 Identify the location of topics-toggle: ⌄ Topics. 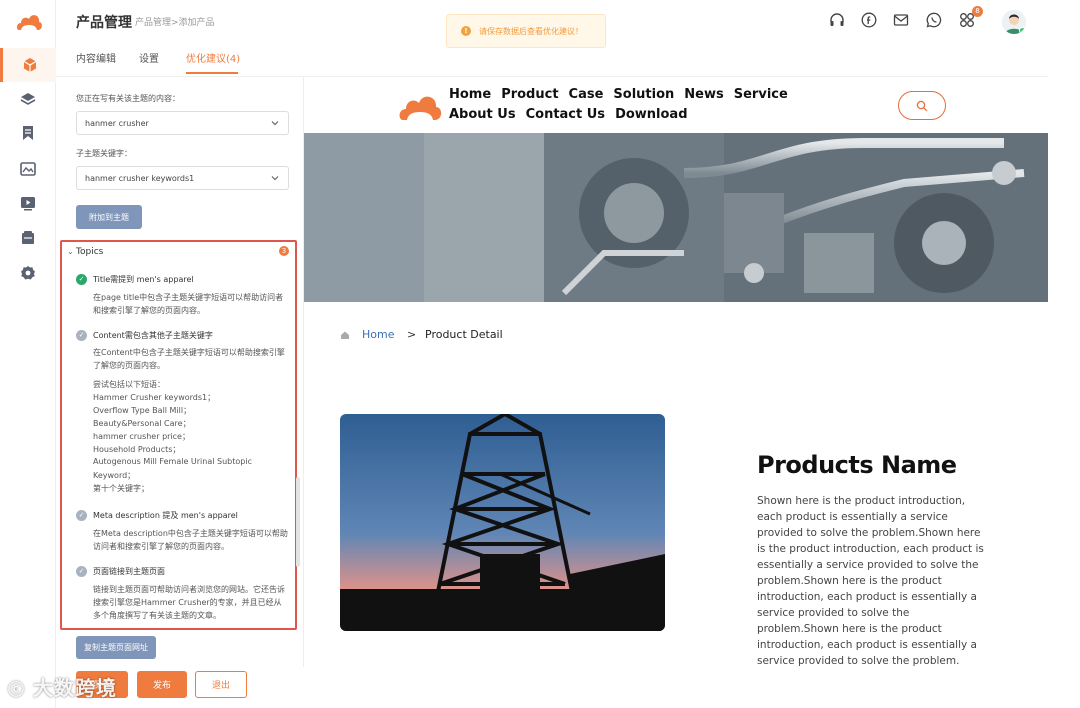
(85, 252).